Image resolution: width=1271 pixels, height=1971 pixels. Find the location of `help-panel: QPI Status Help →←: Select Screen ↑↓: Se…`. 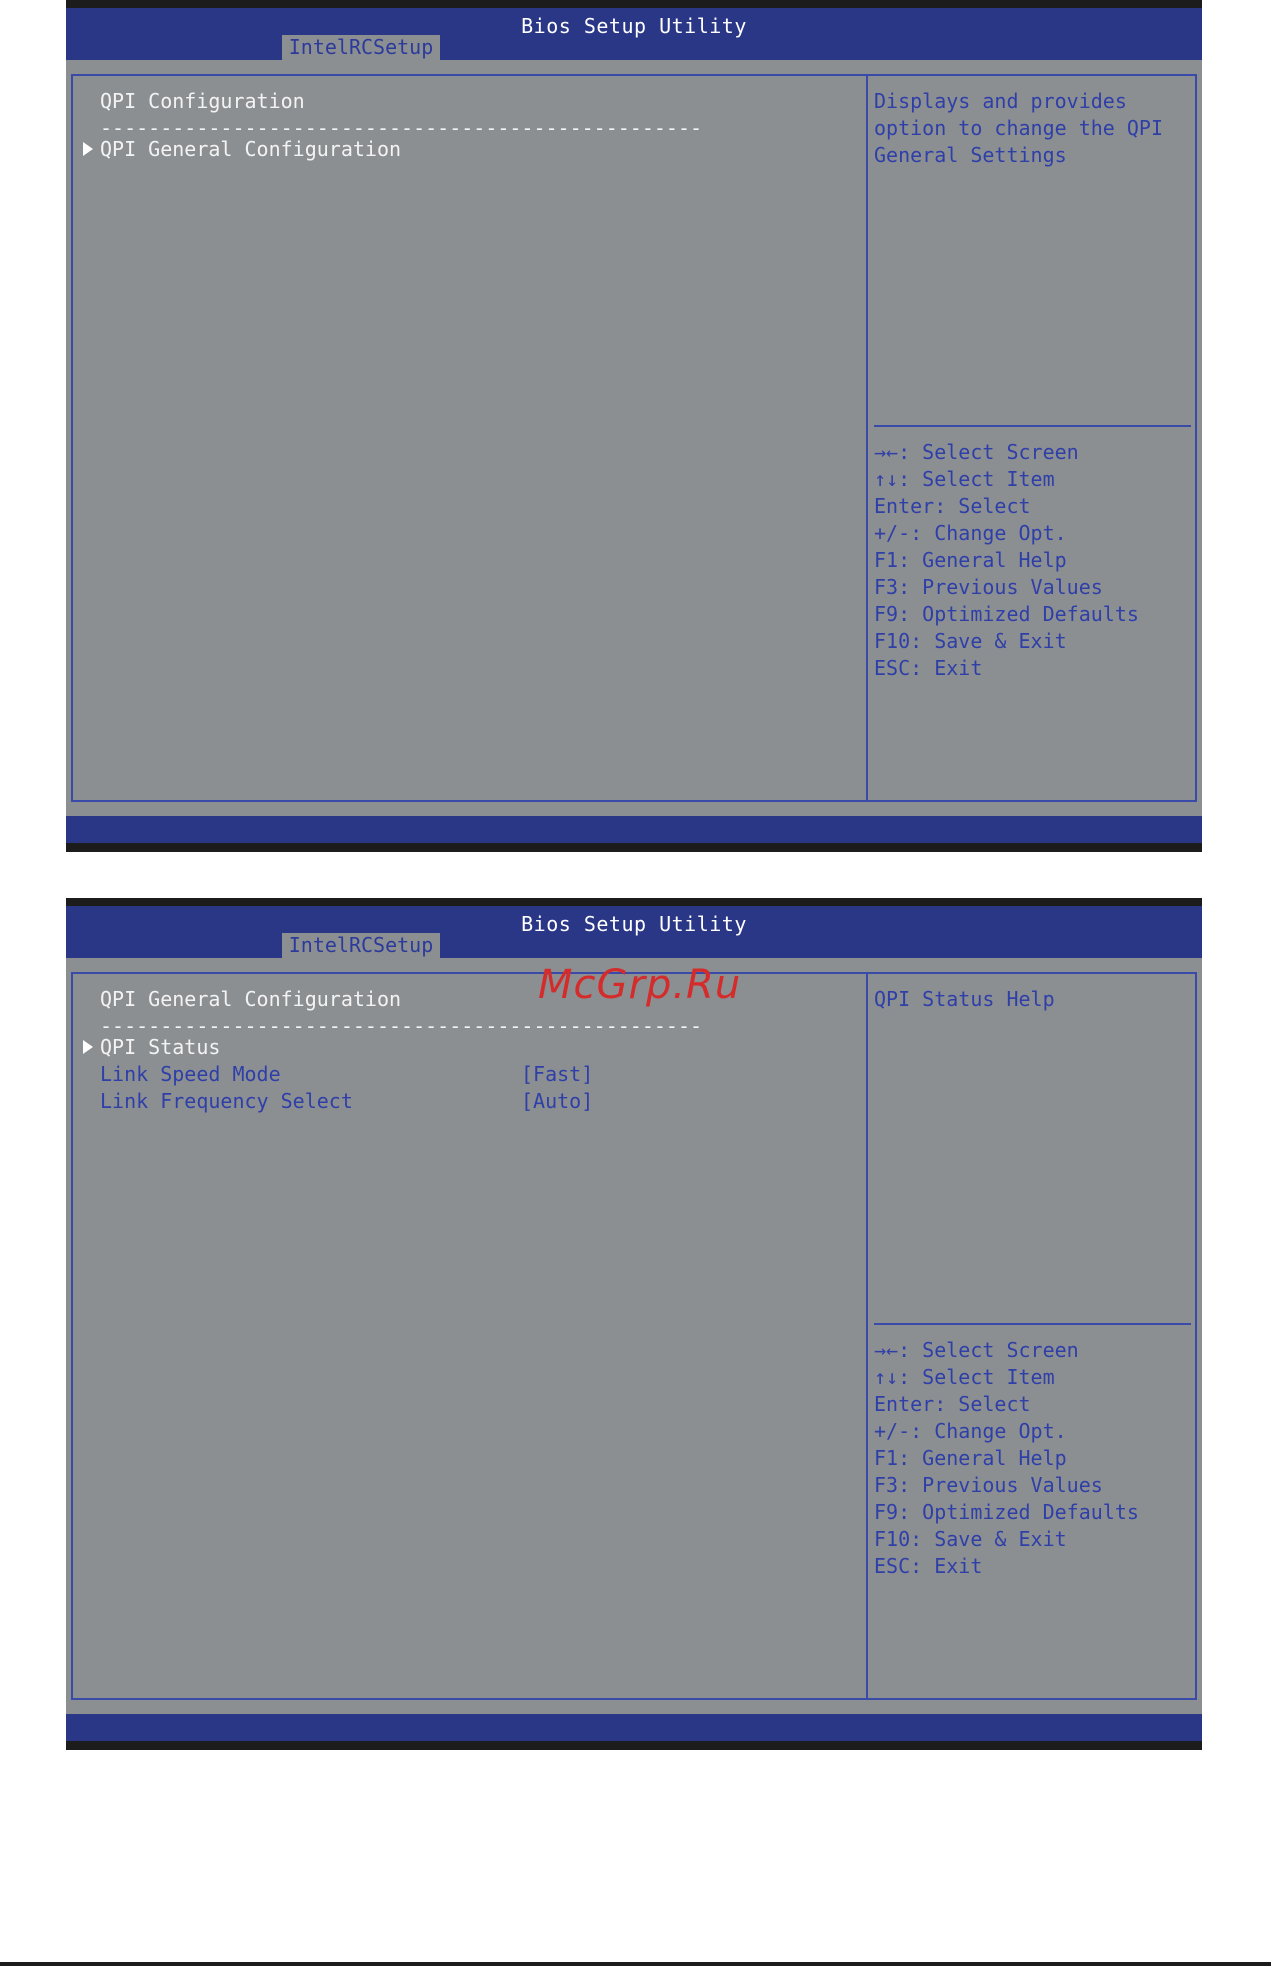

help-panel: QPI Status Help →←: Select Screen ↑↓: Se… is located at coordinates (1031, 1336).